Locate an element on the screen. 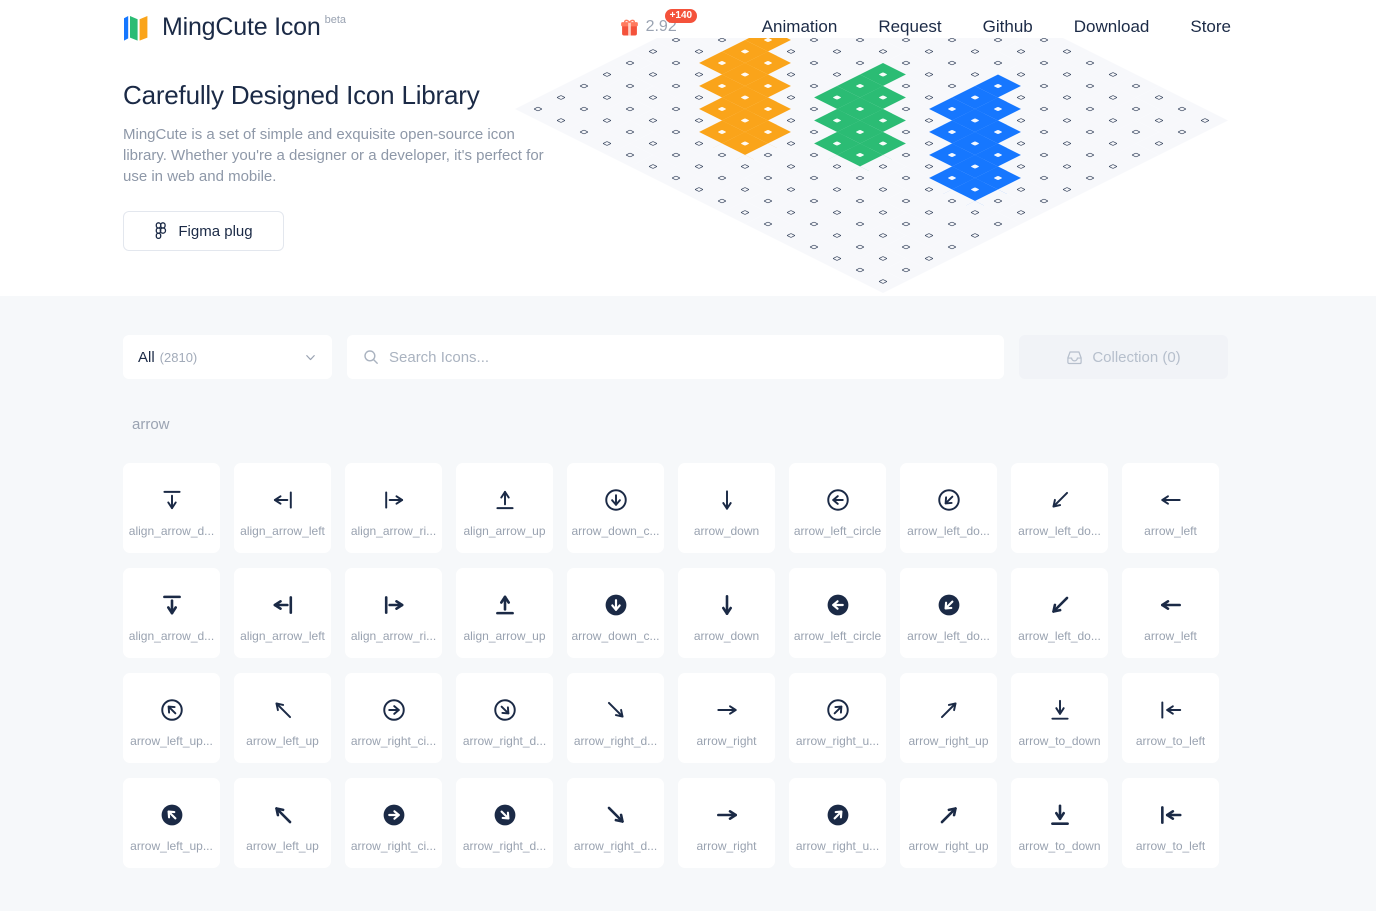  icon-card-label: arrow_left_circle is located at coordinates (837, 531).